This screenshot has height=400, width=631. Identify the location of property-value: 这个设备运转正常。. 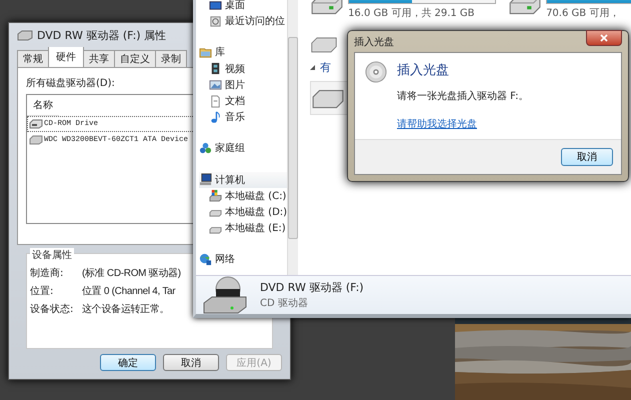
(126, 309).